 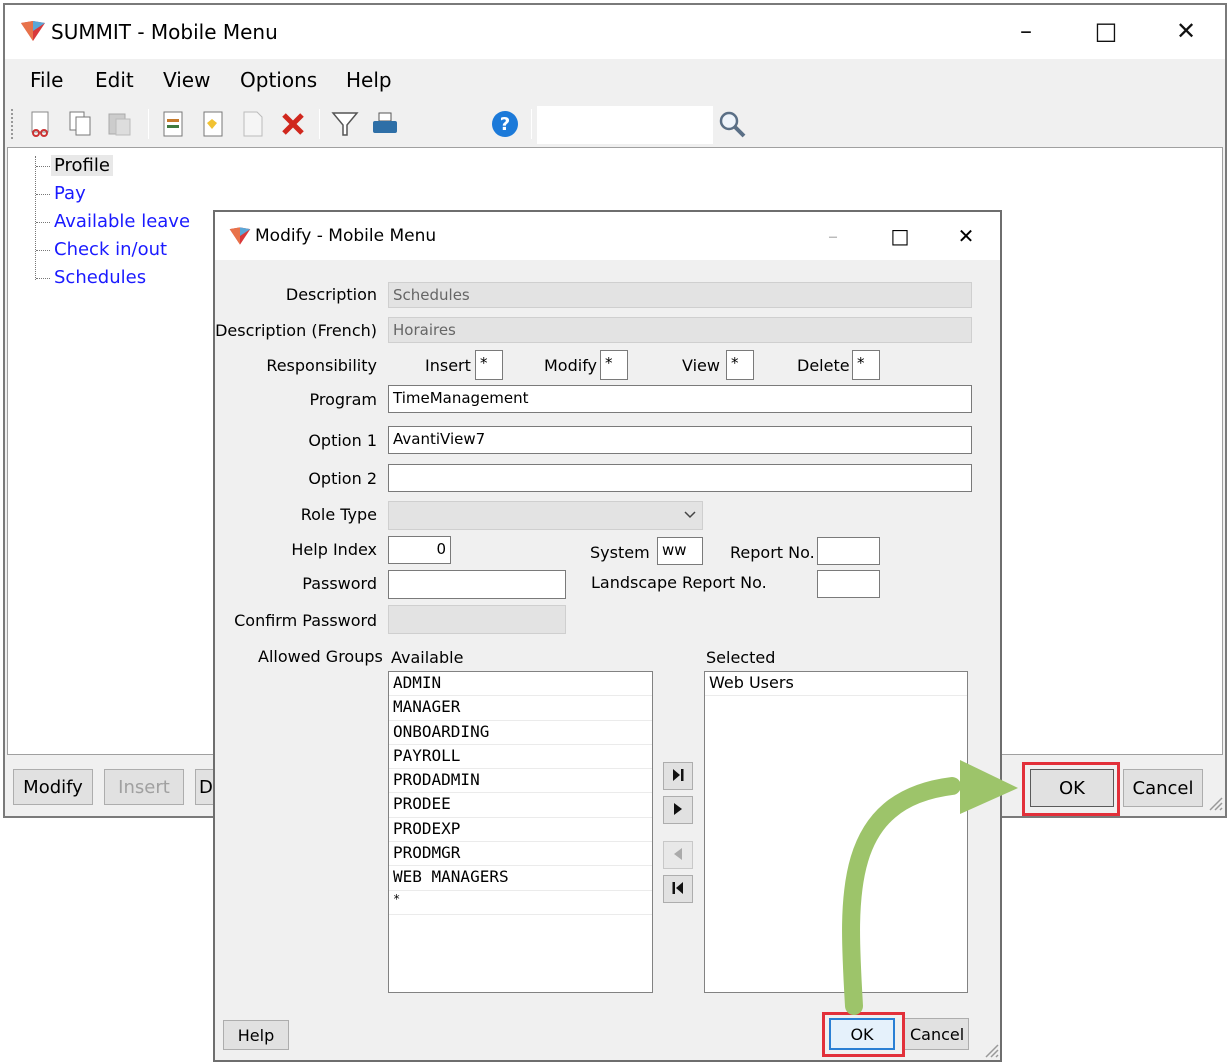 I want to click on tree-item-available-leave: Available leave, so click(x=122, y=221).